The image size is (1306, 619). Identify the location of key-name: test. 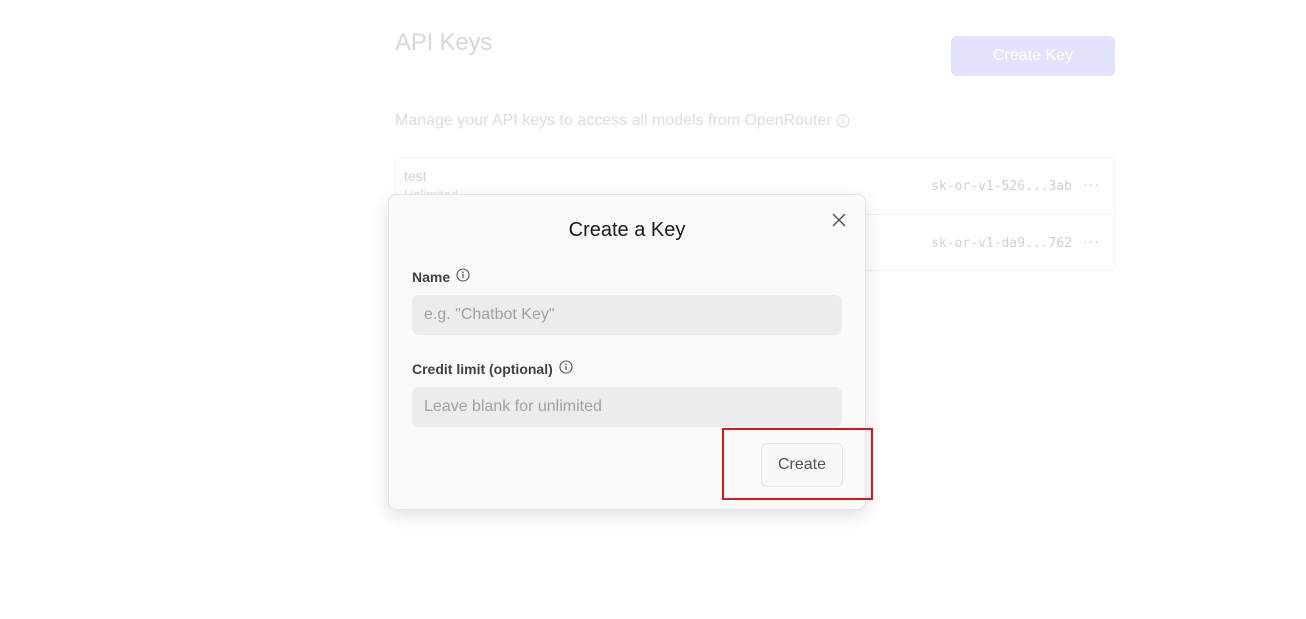
(415, 176).